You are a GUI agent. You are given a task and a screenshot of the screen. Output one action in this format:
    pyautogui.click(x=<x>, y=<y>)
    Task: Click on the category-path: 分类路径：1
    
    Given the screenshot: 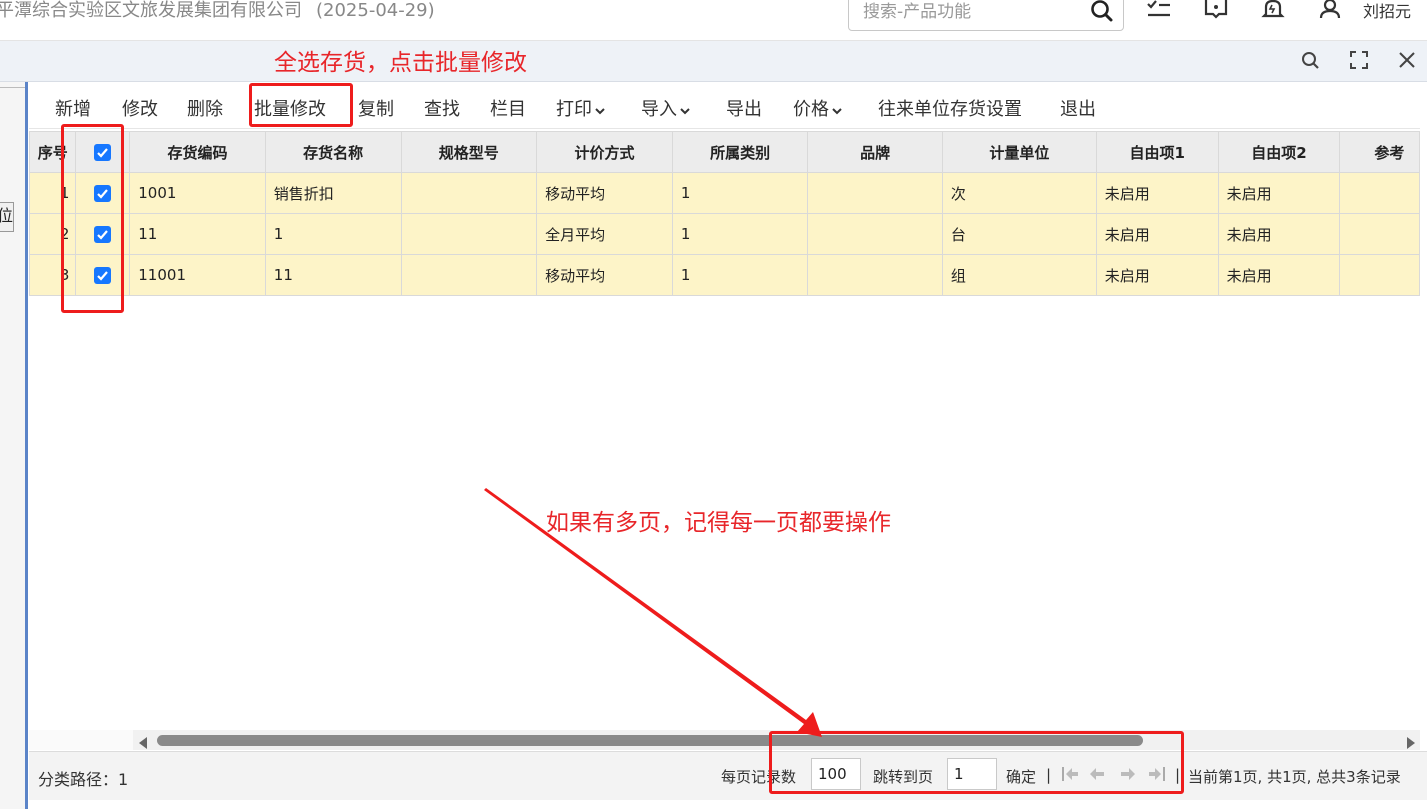 What is the action you would take?
    pyautogui.click(x=83, y=779)
    